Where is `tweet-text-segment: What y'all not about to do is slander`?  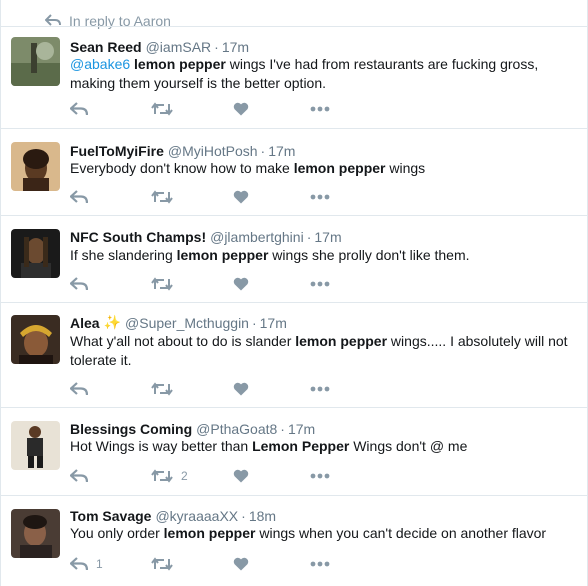
tweet-text-segment: What y'all not about to do is slander is located at coordinates (183, 341).